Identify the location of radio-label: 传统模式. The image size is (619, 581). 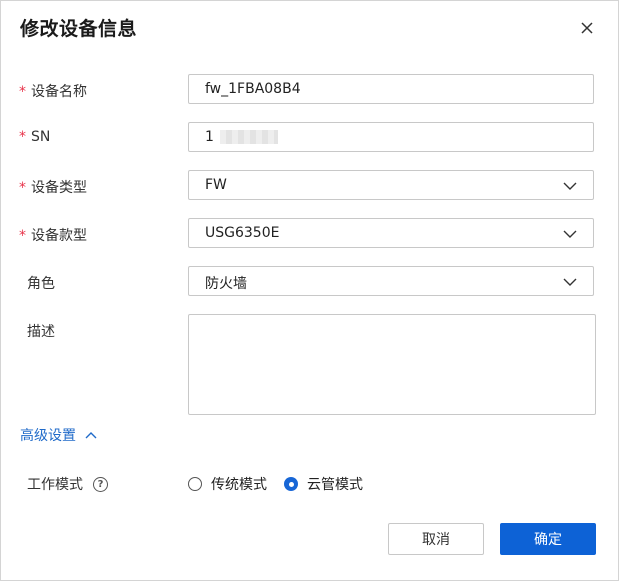
(239, 485).